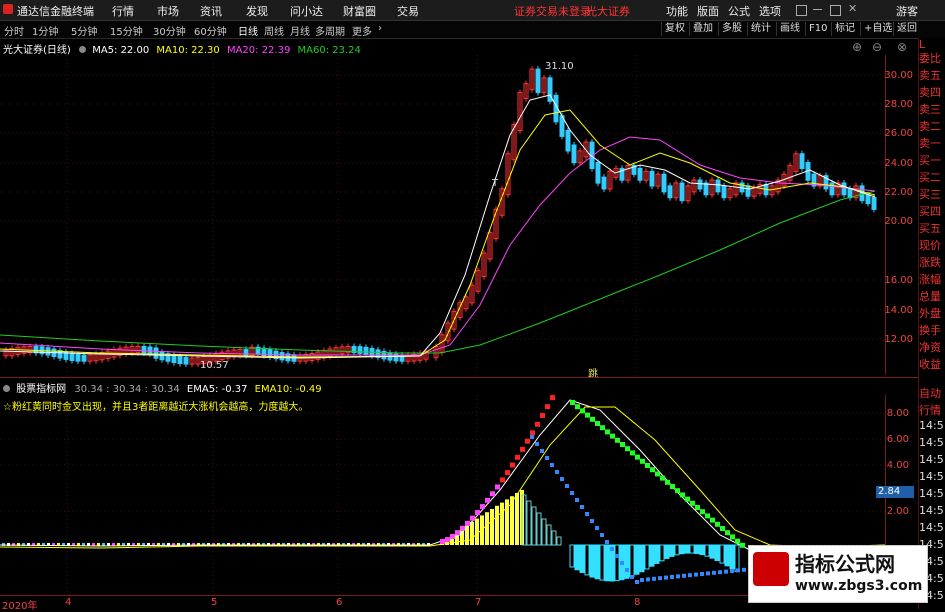 This screenshot has width=945, height=612. I want to click on price-tick: 26.00, so click(898, 133).